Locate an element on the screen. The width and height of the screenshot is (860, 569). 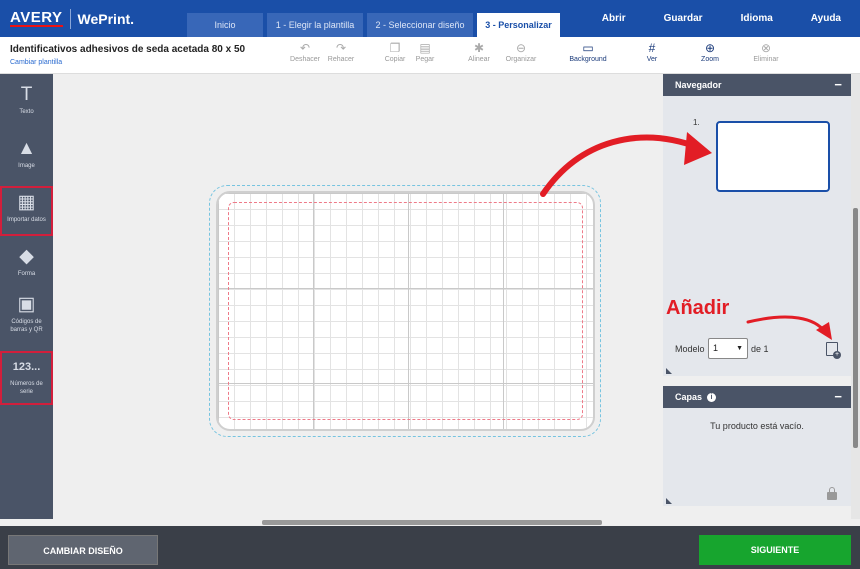
lock-icon is located at coordinates (832, 493).